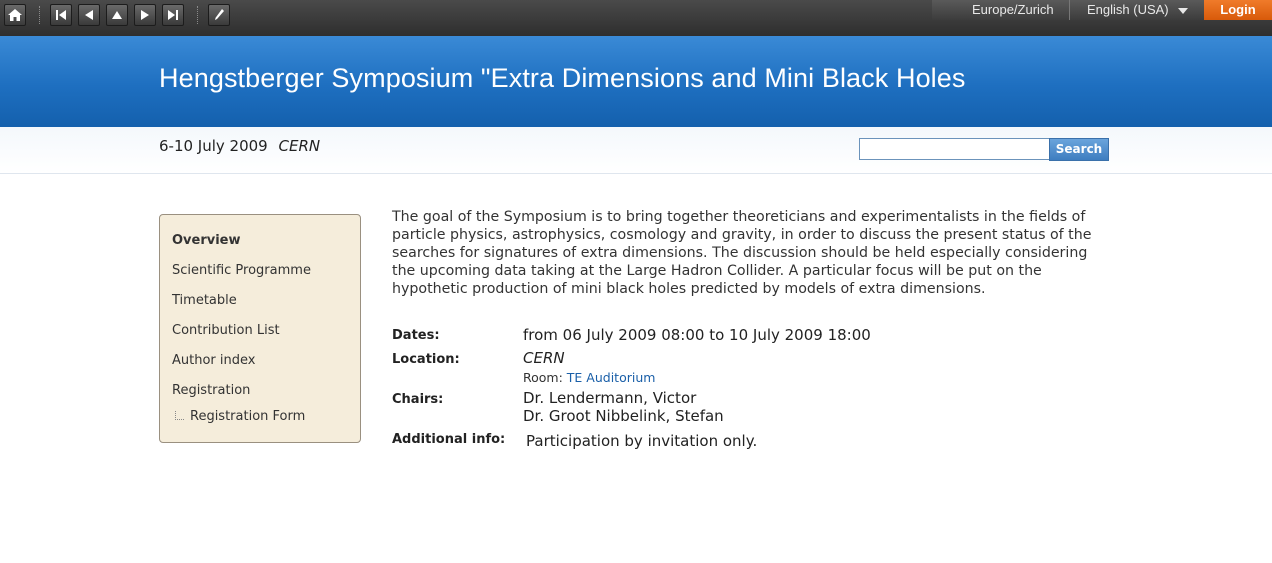  I want to click on menu-item-overview: Overview, so click(206, 240).